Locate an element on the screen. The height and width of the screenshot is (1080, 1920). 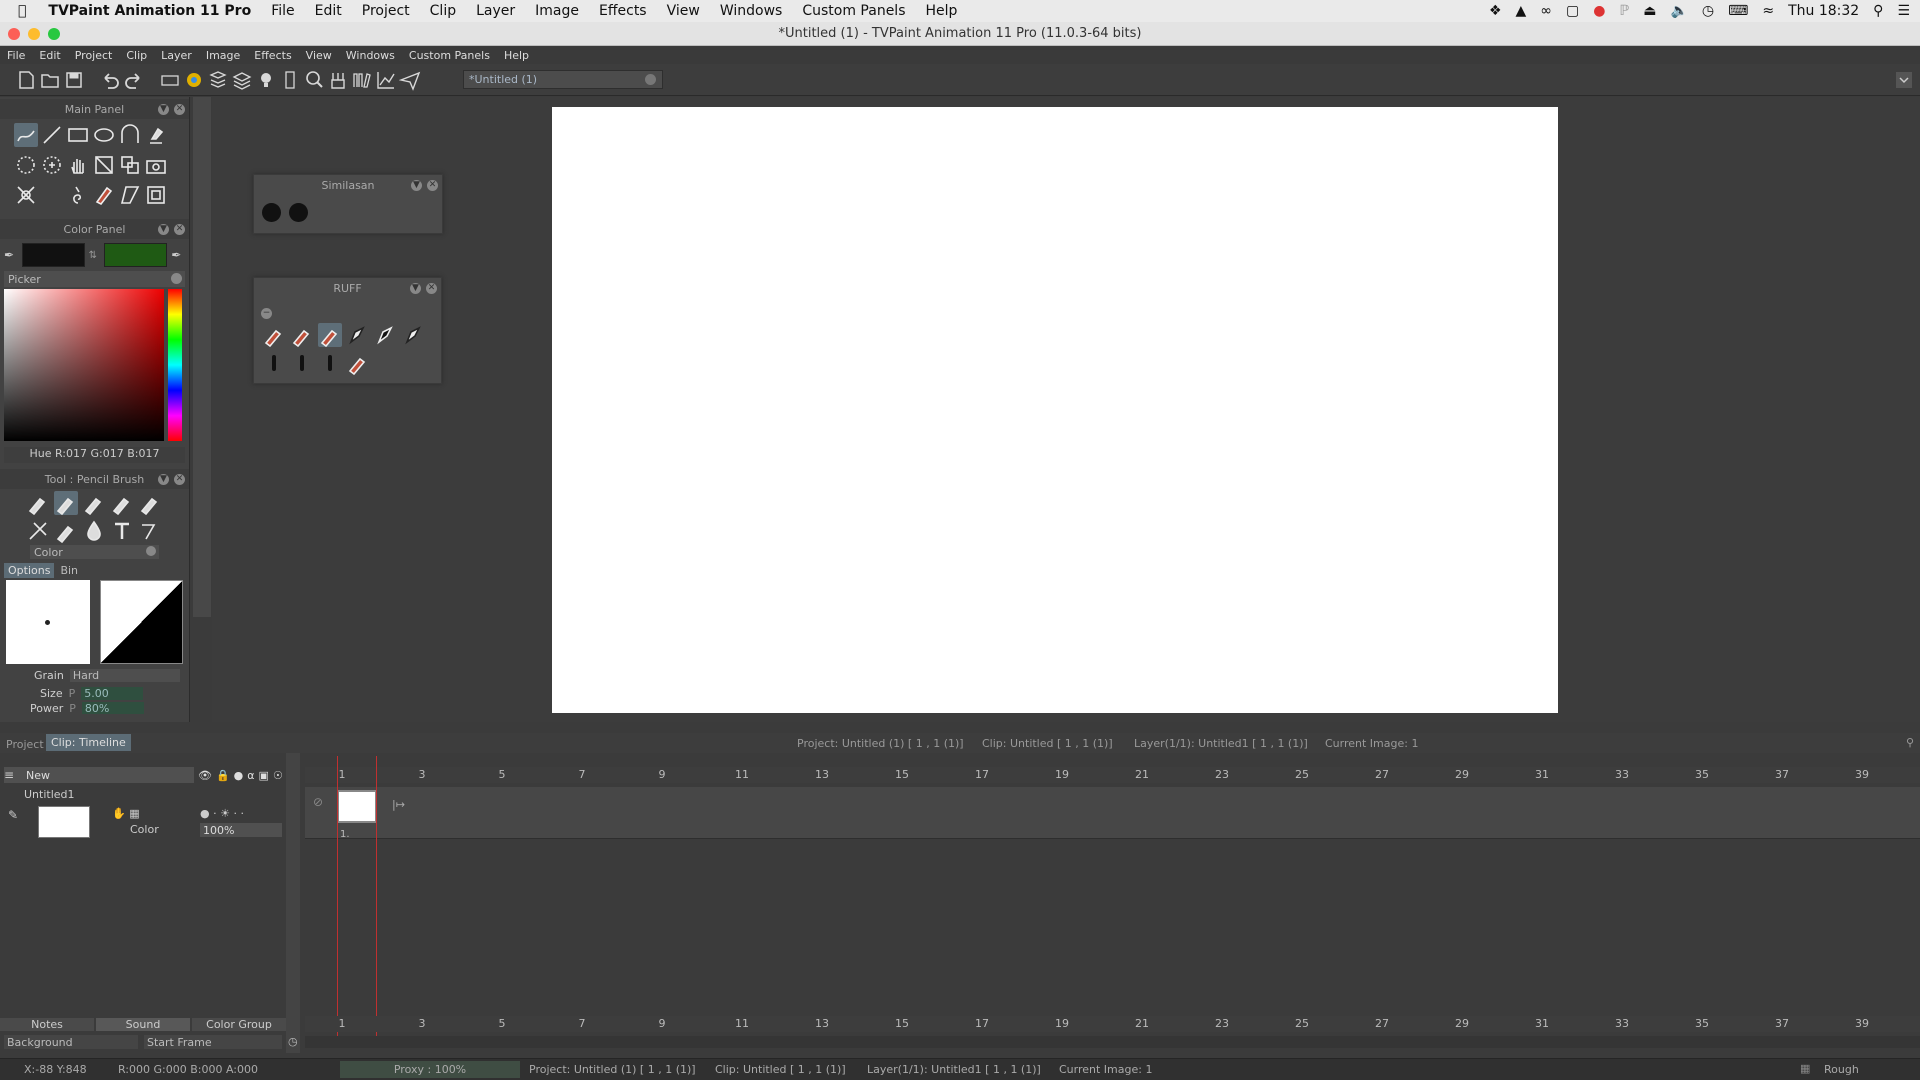
camera-tool-icon is located at coordinates (156, 165).